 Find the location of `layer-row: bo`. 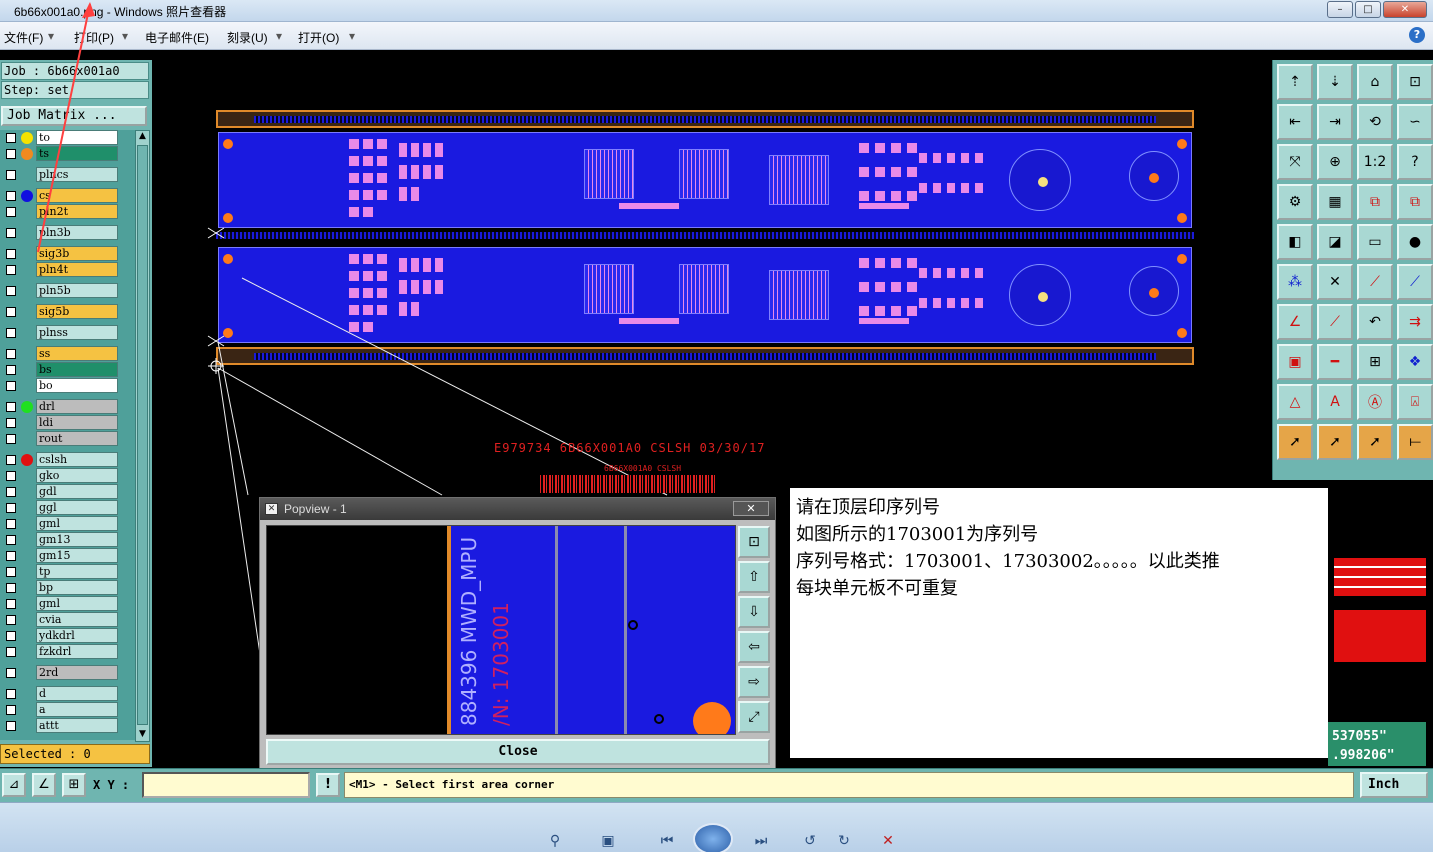

layer-row: bo is located at coordinates (67, 386).